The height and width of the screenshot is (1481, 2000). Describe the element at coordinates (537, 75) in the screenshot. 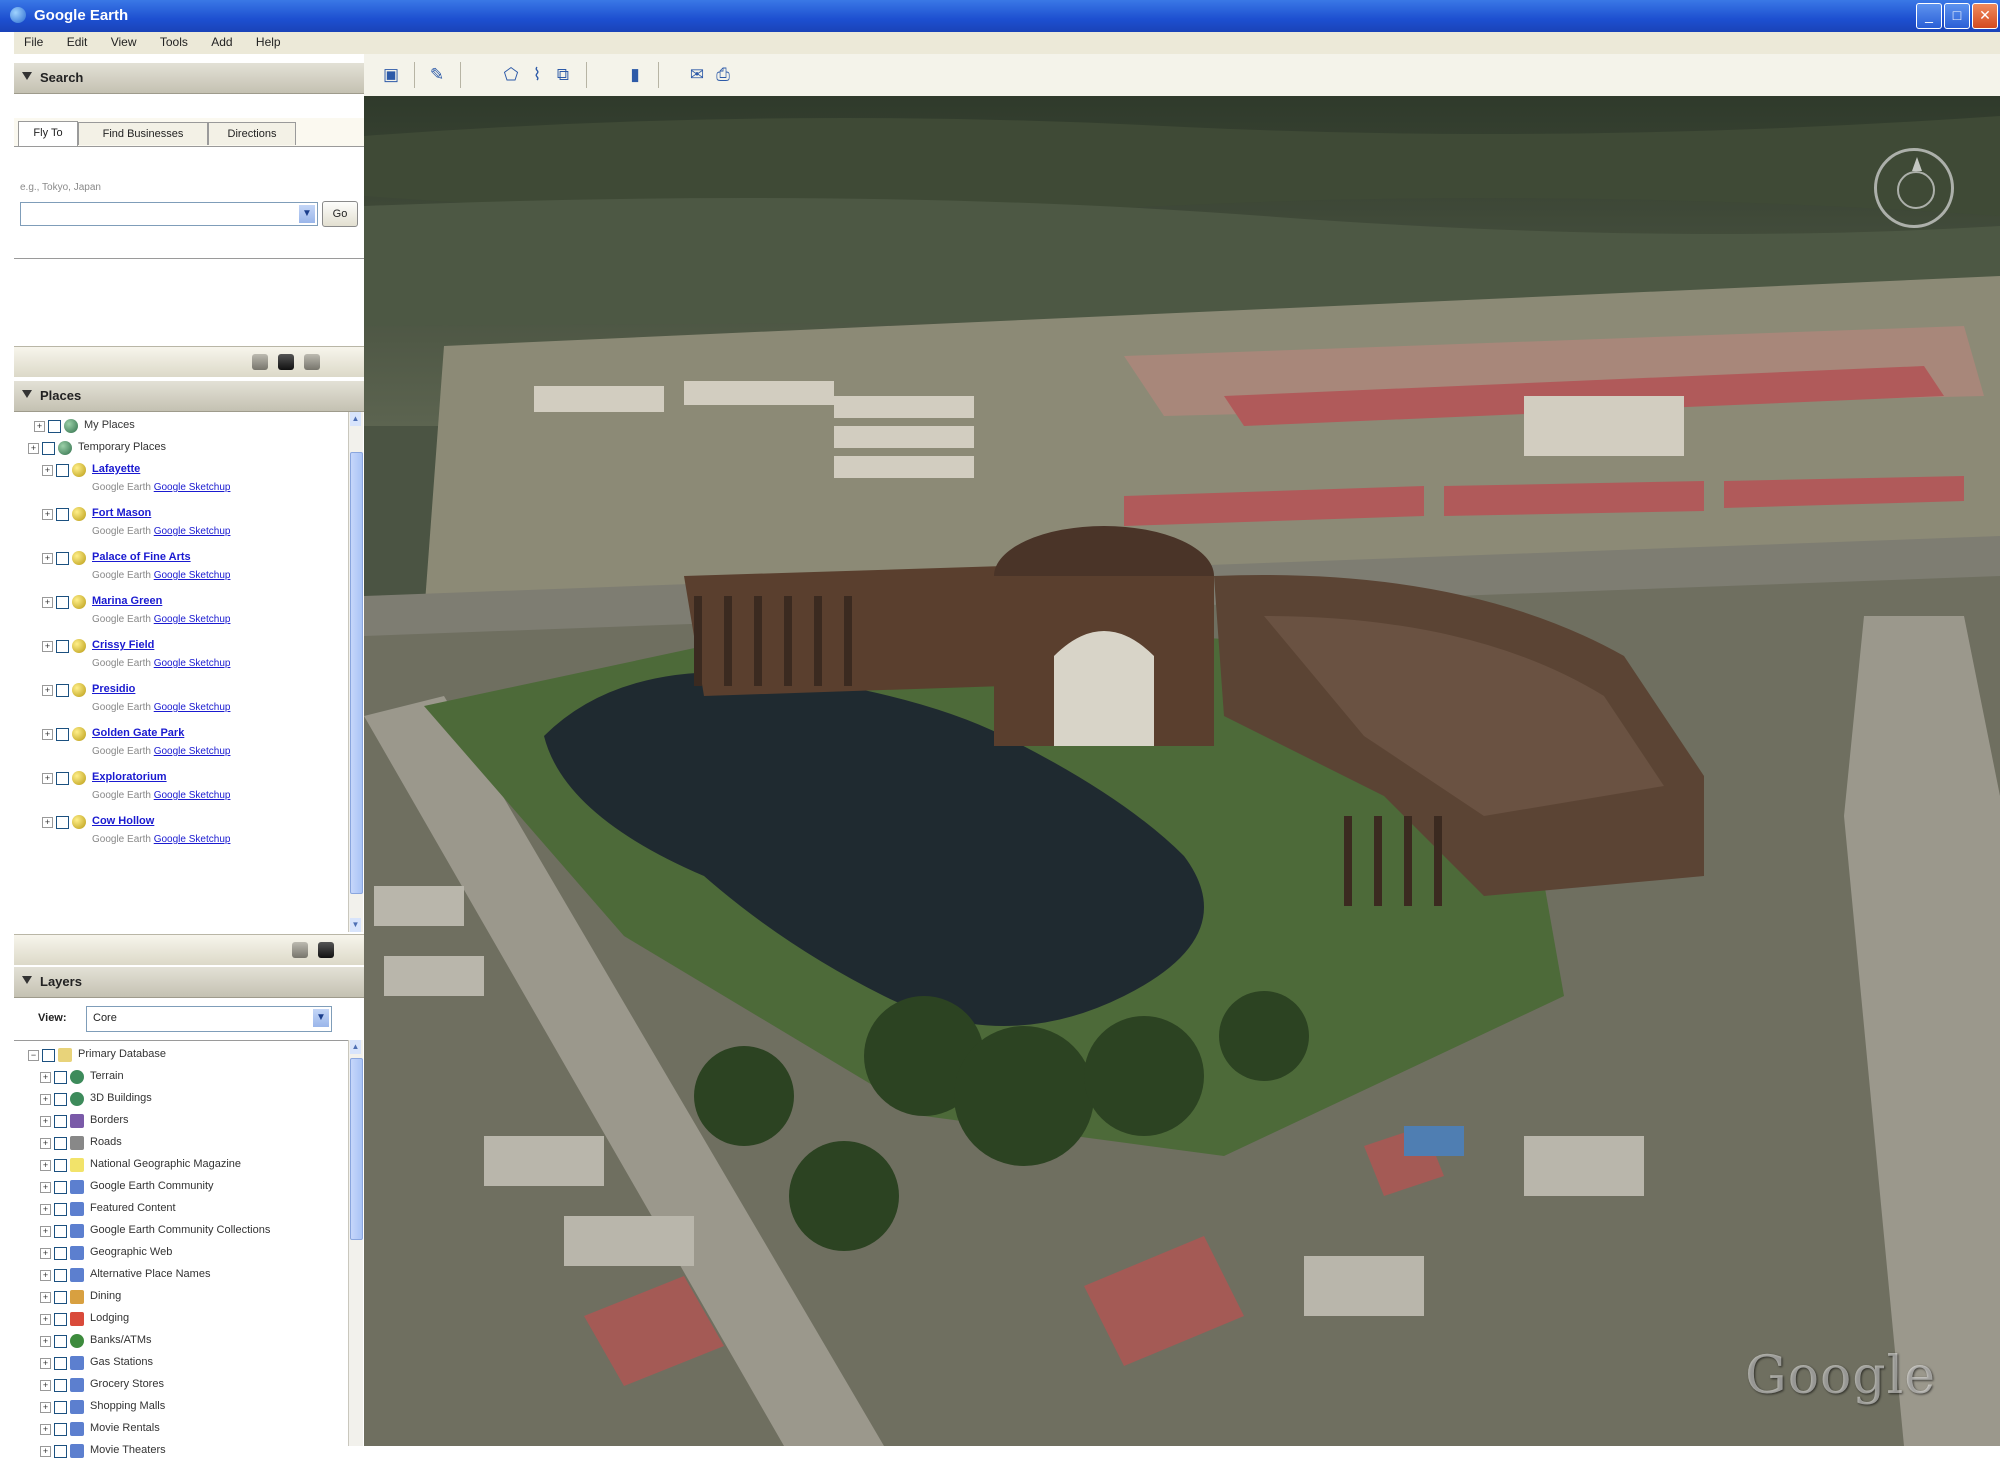

I see `path-icon: ⌇` at that location.